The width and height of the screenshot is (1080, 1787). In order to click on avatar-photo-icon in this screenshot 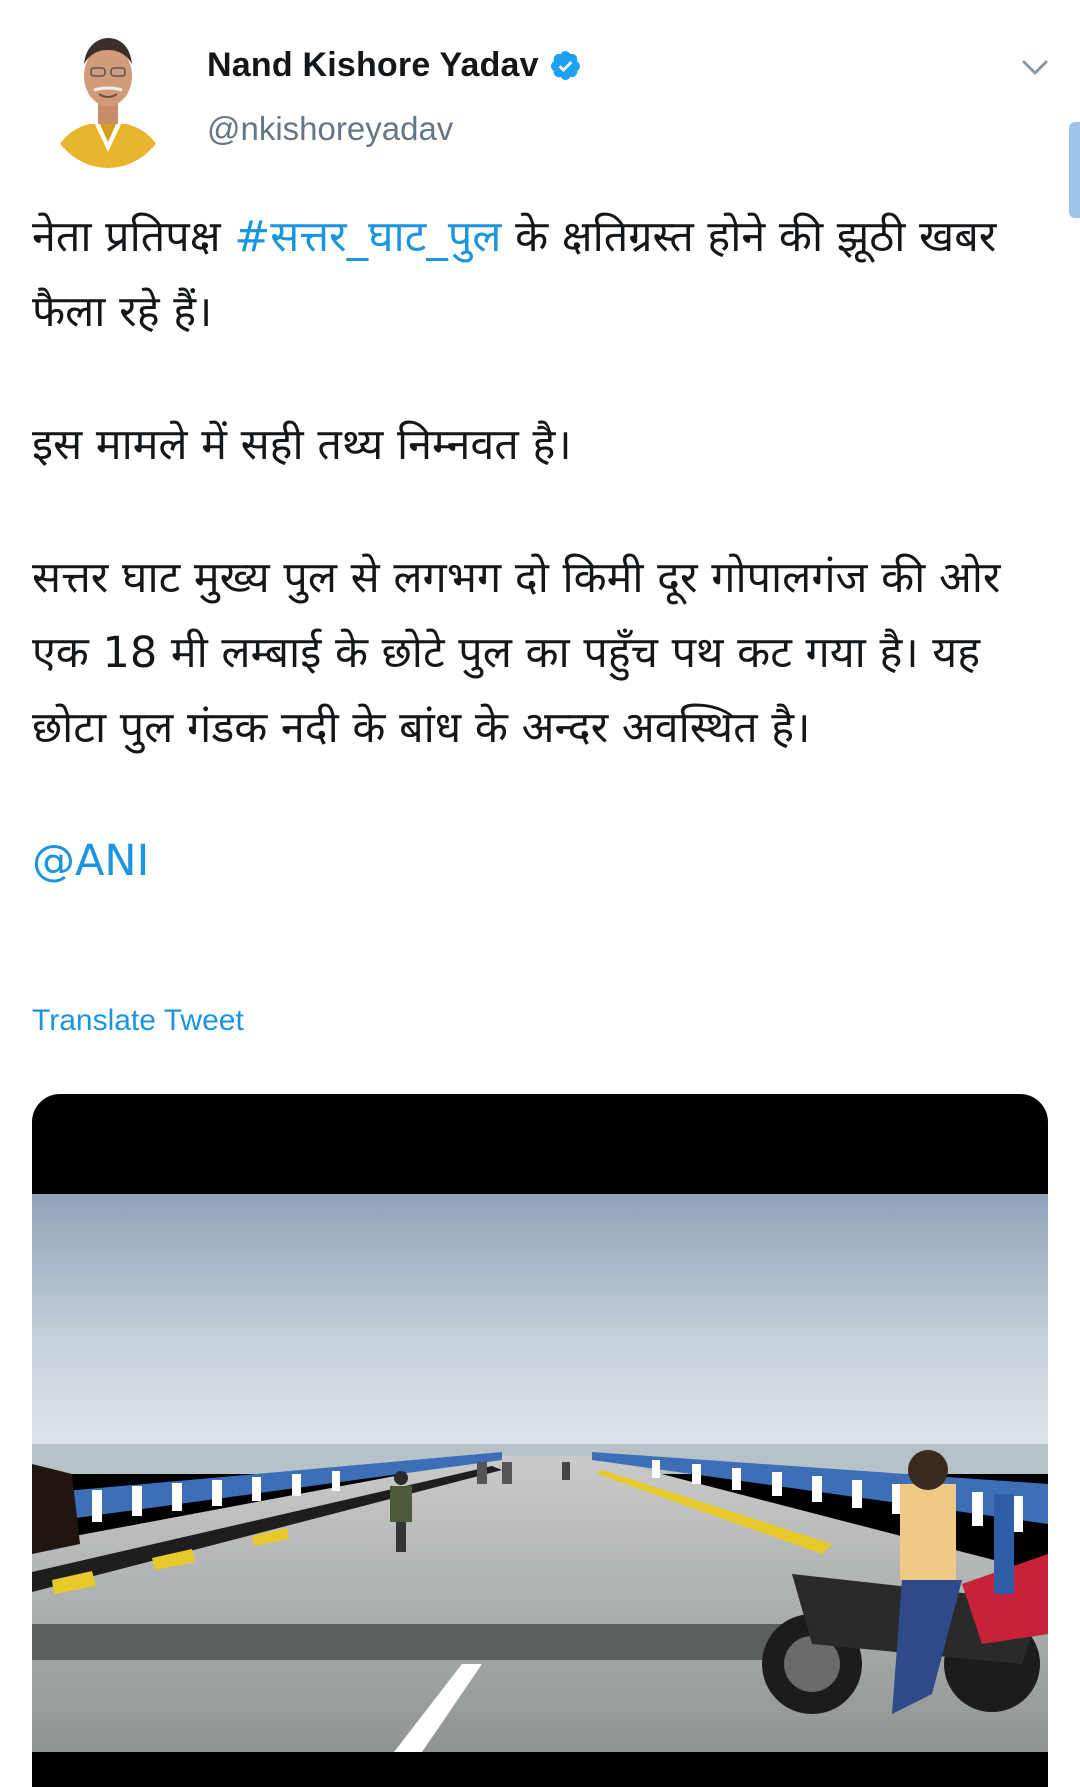, I will do `click(108, 96)`.